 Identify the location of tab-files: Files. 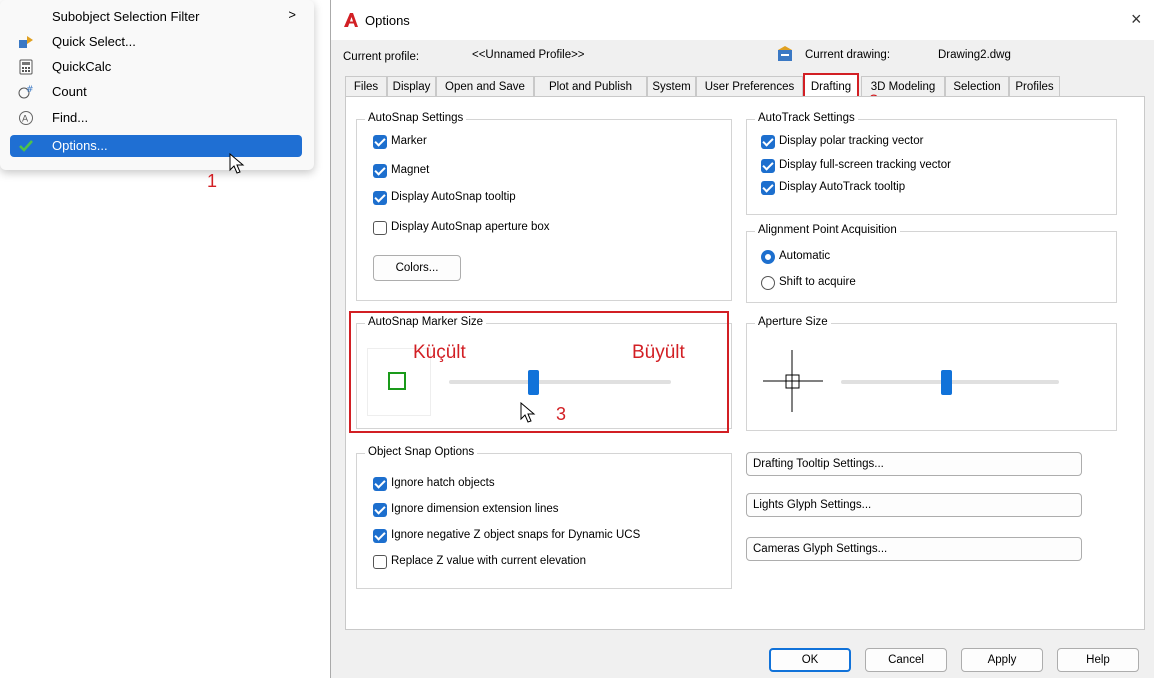
(366, 86).